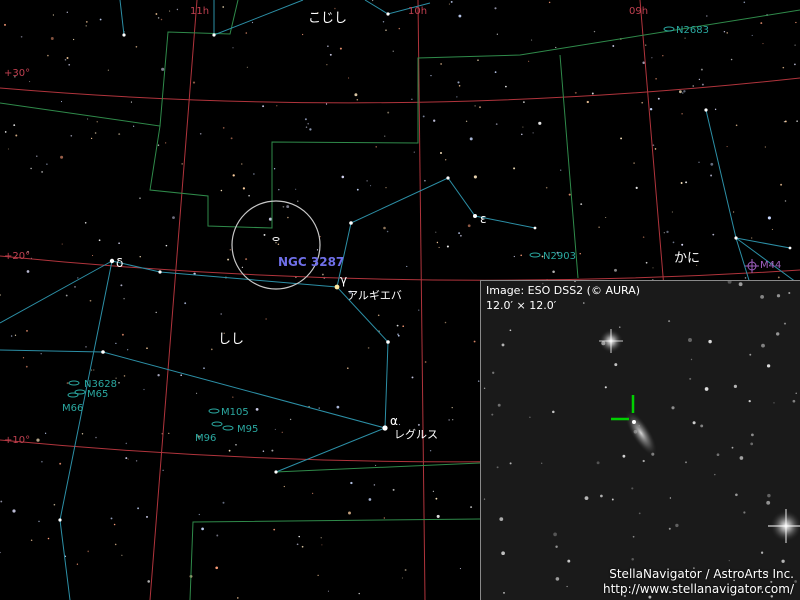  Describe the element at coordinates (351, 223) in the screenshot. I see `star-zeta-leo` at that location.